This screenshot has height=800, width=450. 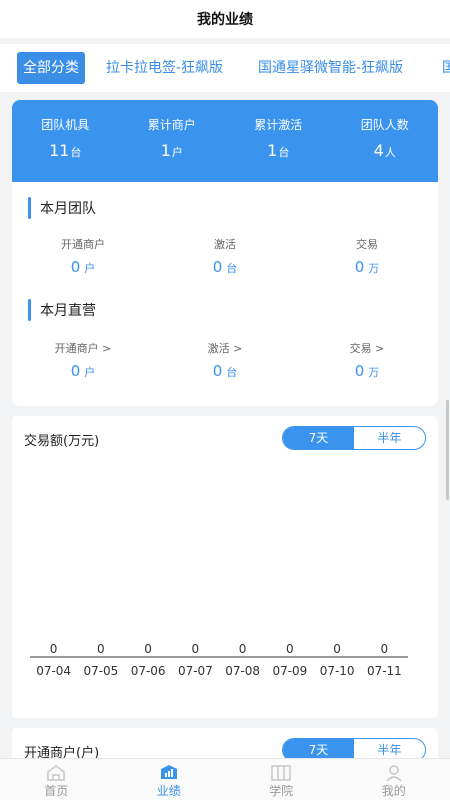 I want to click on section-title-text: 本月直营, so click(x=68, y=311).